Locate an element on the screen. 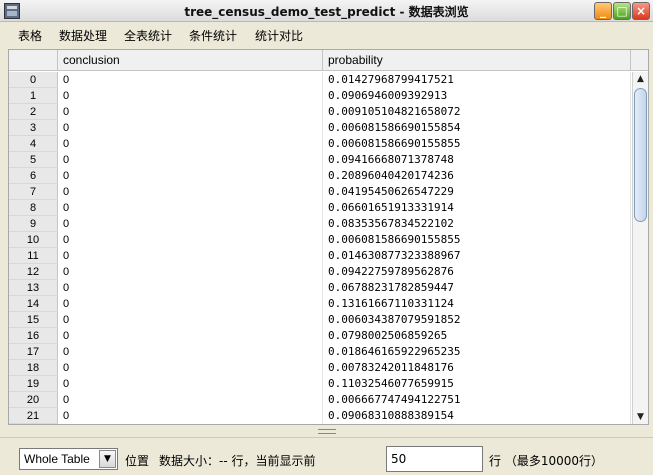 This screenshot has width=653, height=475. display-count-input is located at coordinates (434, 459).